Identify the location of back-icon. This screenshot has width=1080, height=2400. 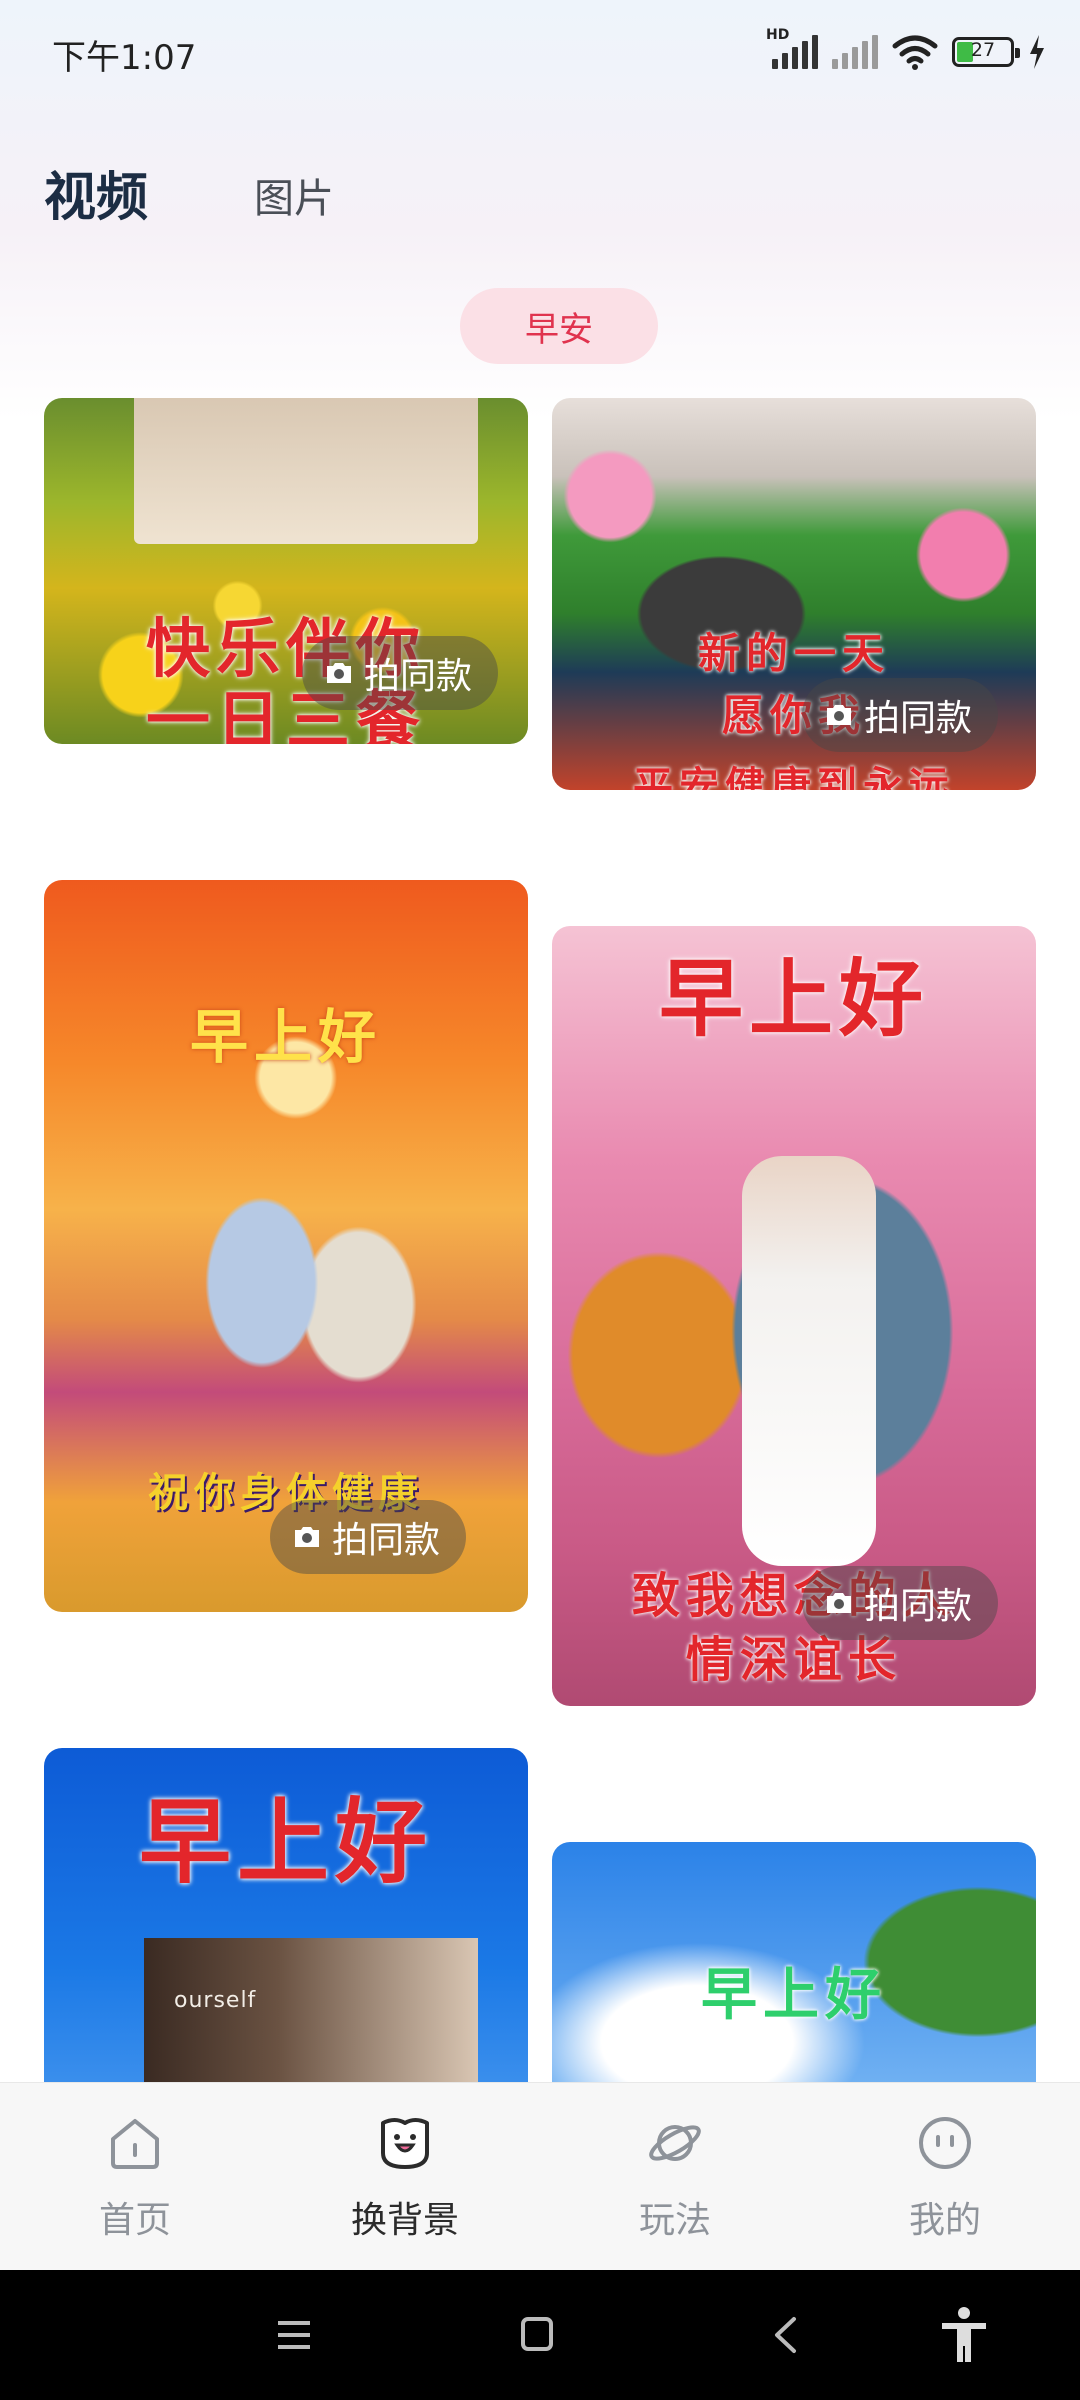
(785, 2335).